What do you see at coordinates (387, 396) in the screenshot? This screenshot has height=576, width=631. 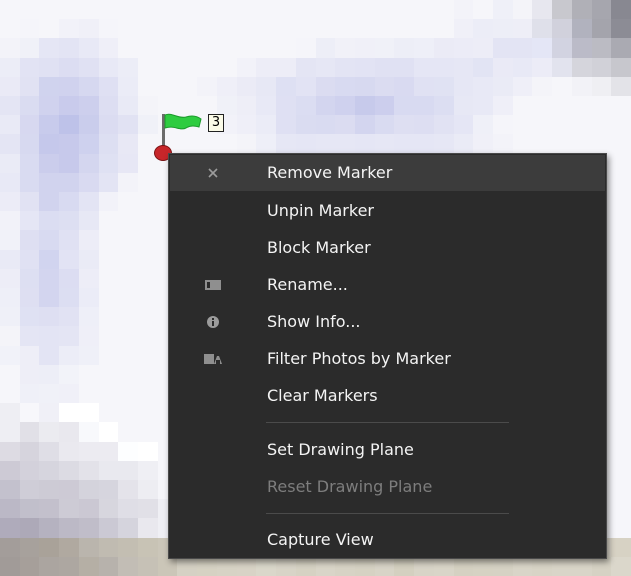 I see `menu-item-clear-markers: Clear Markers` at bounding box center [387, 396].